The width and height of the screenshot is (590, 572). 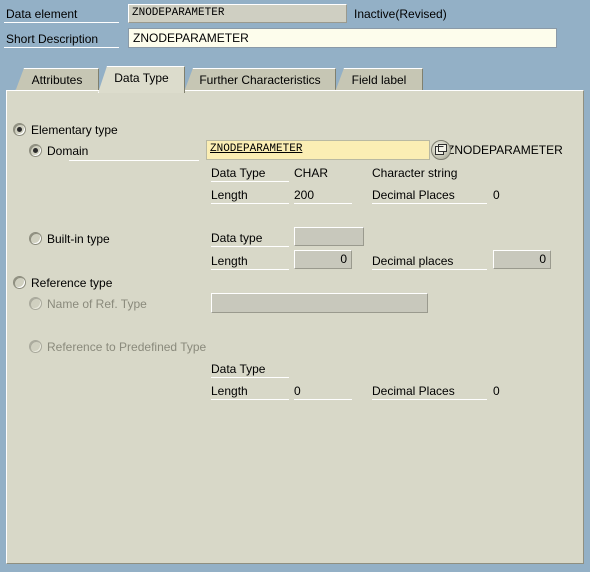 What do you see at coordinates (141, 79) in the screenshot?
I see `tab-data-type: Data Type` at bounding box center [141, 79].